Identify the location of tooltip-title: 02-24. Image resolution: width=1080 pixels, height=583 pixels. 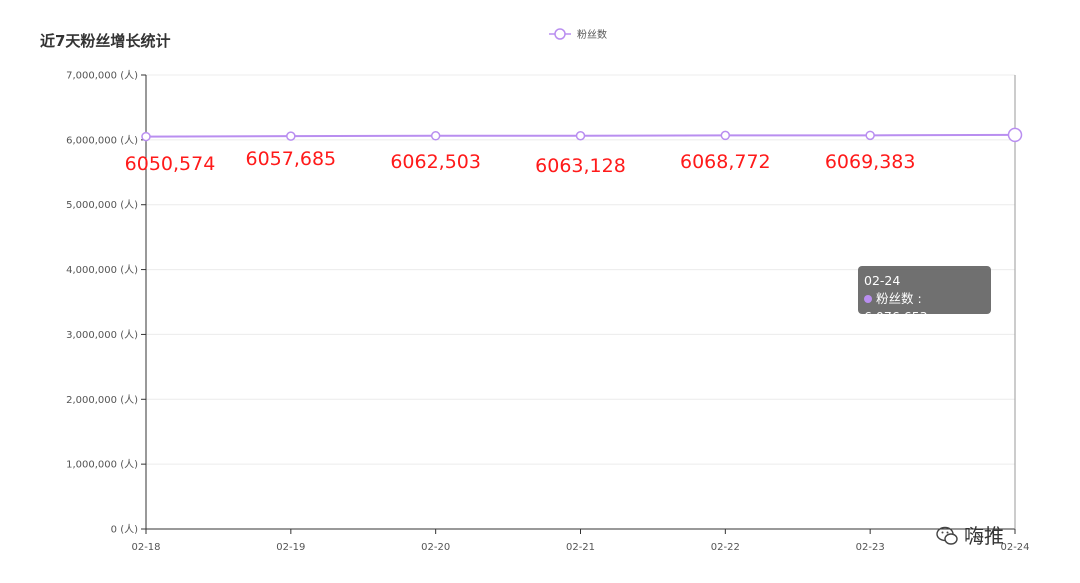
(882, 280).